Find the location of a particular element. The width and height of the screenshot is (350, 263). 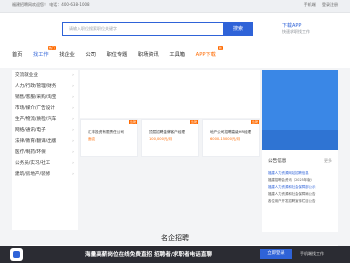

job-title: 顶层招聘金牌客户经理 is located at coordinates (167, 132).